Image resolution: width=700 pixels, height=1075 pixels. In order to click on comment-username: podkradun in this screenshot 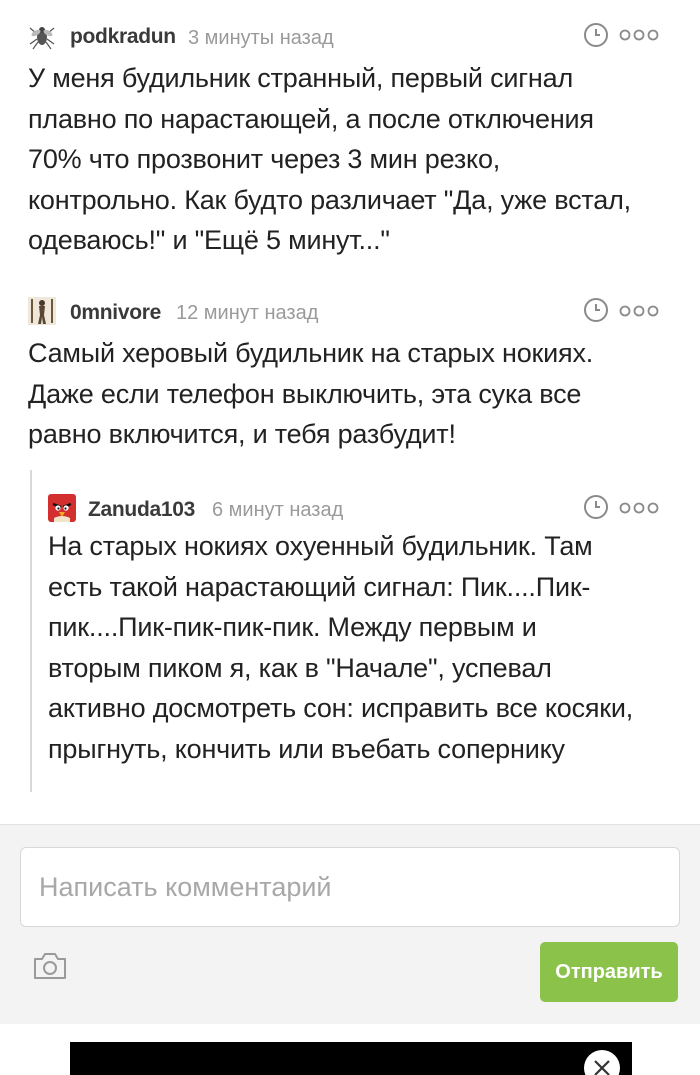, I will do `click(123, 37)`.